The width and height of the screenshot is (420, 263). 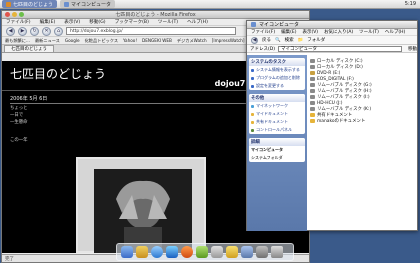 What do you see at coordinates (17, 115) in the screenshot?
I see `post-line: 一日で` at bounding box center [17, 115].